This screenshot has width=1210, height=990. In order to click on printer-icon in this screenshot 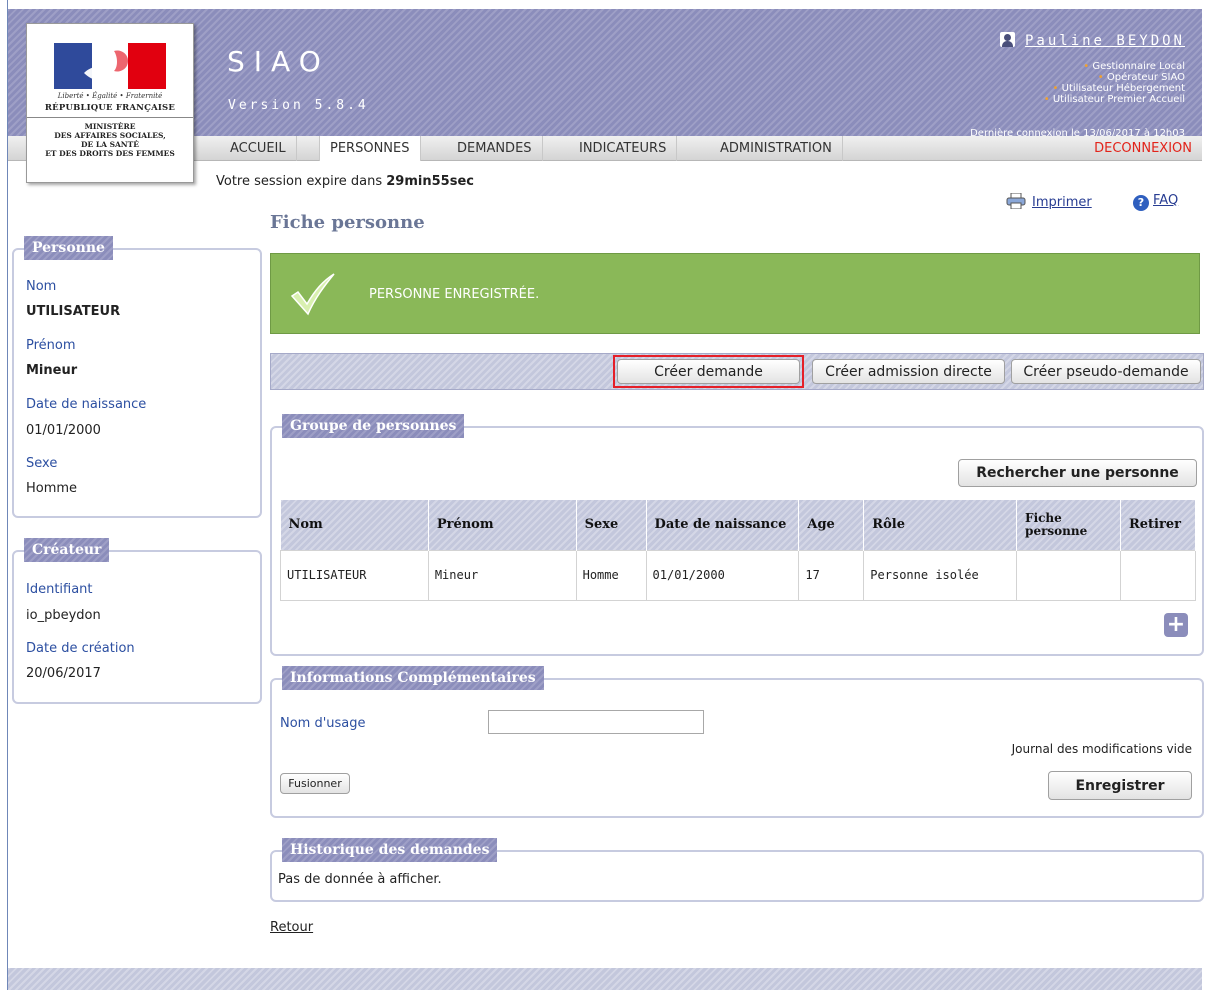, I will do `click(1016, 201)`.